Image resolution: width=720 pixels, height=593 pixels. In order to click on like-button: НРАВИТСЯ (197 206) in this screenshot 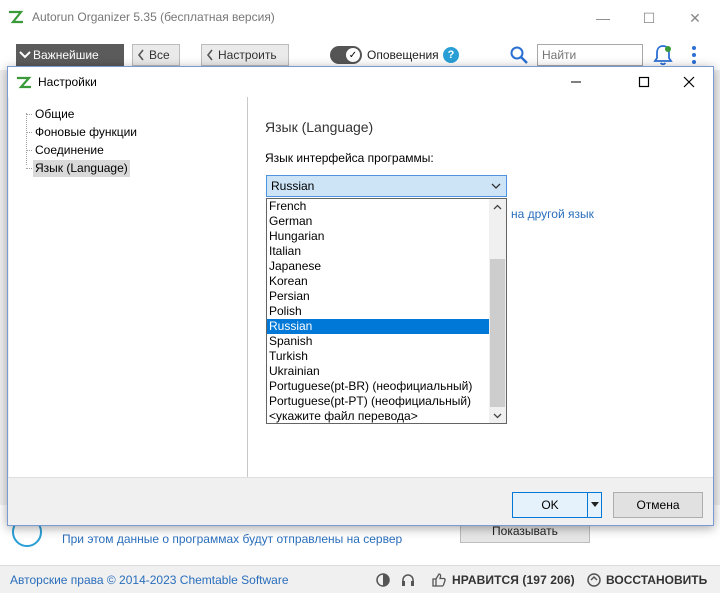, I will do `click(513, 580)`.